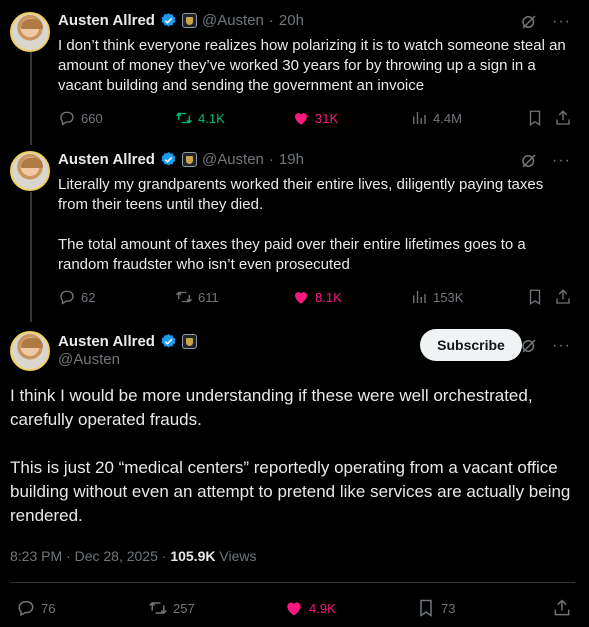  I want to click on views-label: Views, so click(238, 556).